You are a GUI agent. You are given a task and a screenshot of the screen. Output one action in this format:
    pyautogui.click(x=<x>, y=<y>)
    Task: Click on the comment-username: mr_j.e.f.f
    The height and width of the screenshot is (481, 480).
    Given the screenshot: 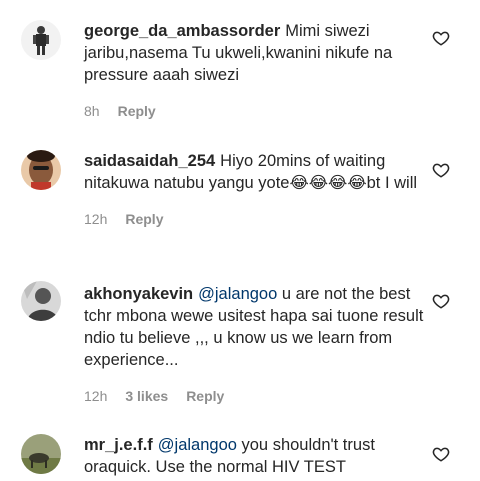 What is the action you would take?
    pyautogui.click(x=118, y=445)
    